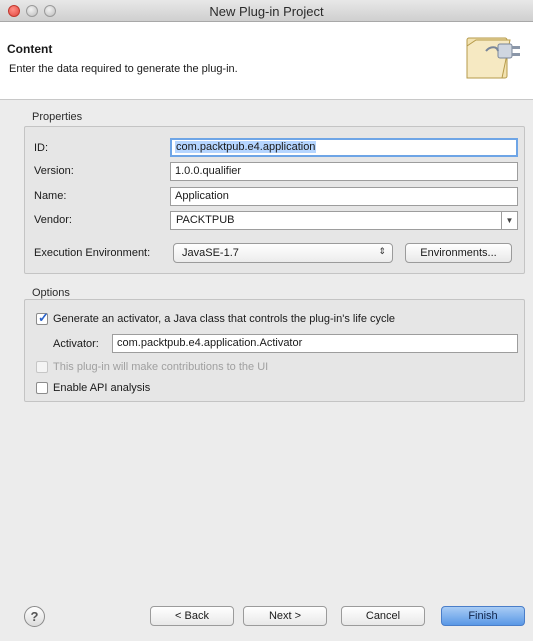  What do you see at coordinates (483, 616) in the screenshot?
I see `finish-button: Finish` at bounding box center [483, 616].